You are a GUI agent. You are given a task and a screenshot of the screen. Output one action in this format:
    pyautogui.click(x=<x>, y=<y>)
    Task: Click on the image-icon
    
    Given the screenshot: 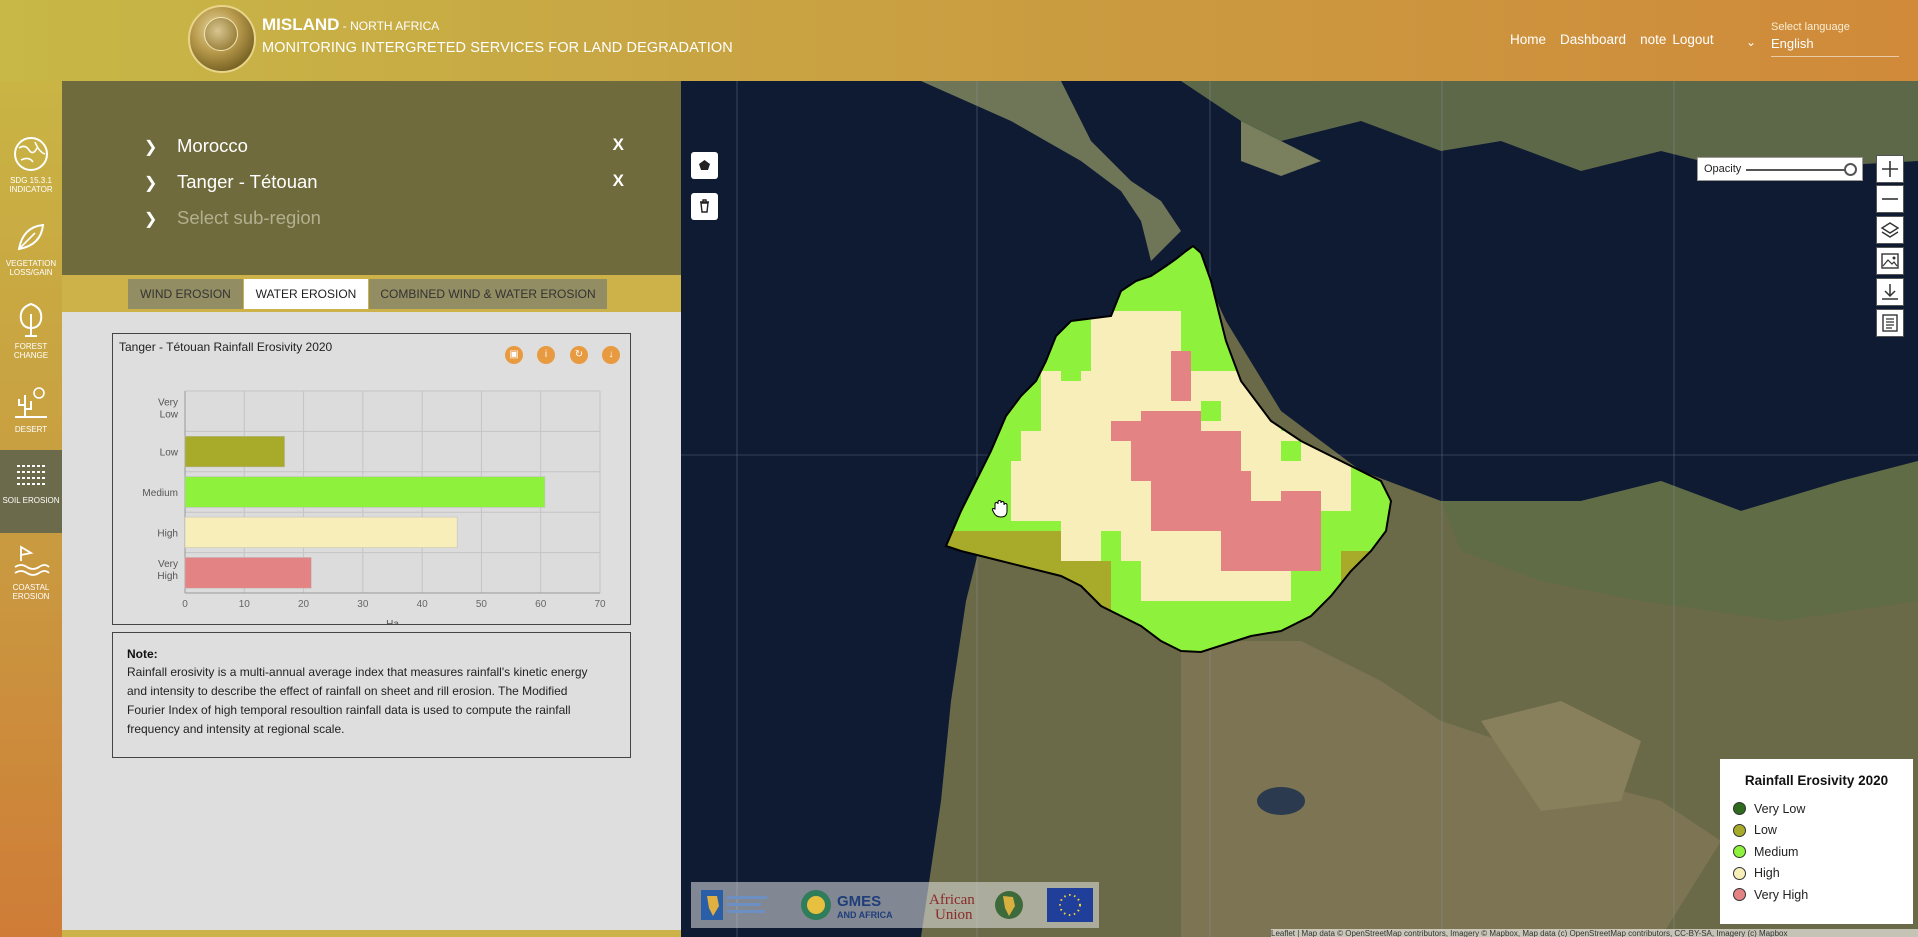 What is the action you would take?
    pyautogui.click(x=1890, y=261)
    